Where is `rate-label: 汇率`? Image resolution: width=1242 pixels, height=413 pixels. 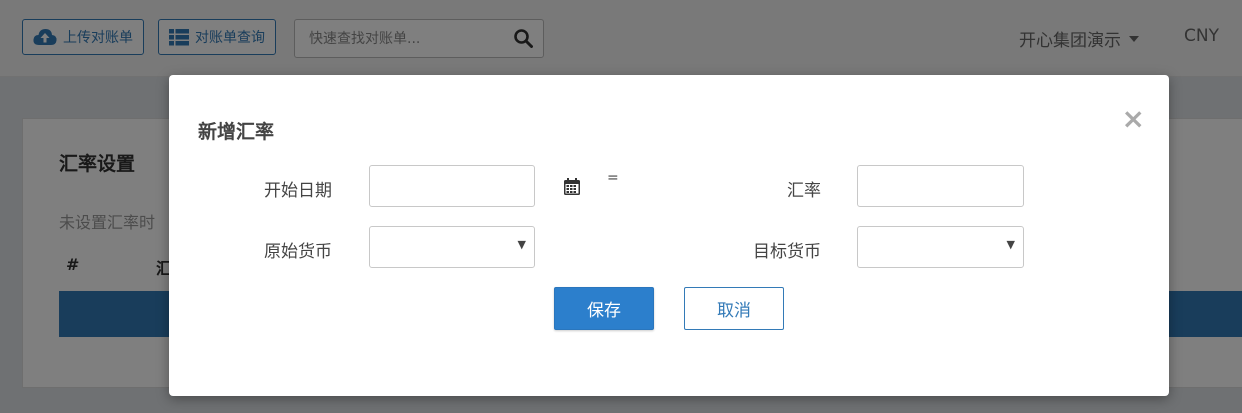
rate-label: 汇率 is located at coordinates (804, 191).